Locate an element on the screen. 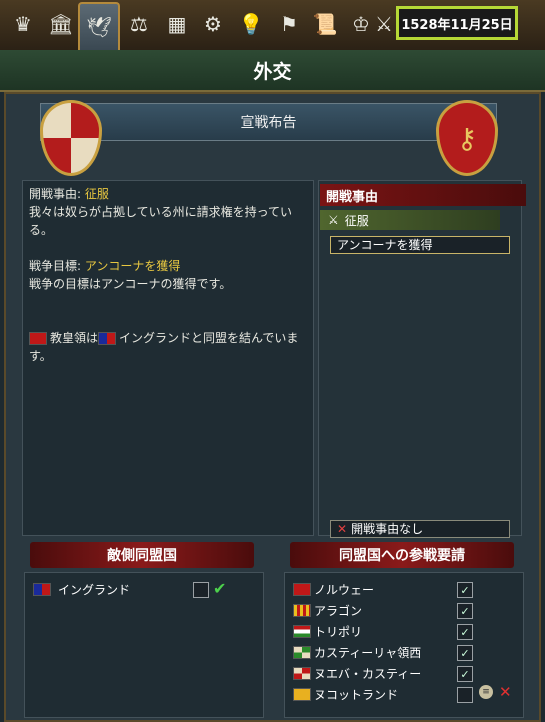  crate-icon: ▦ is located at coordinates (177, 24).